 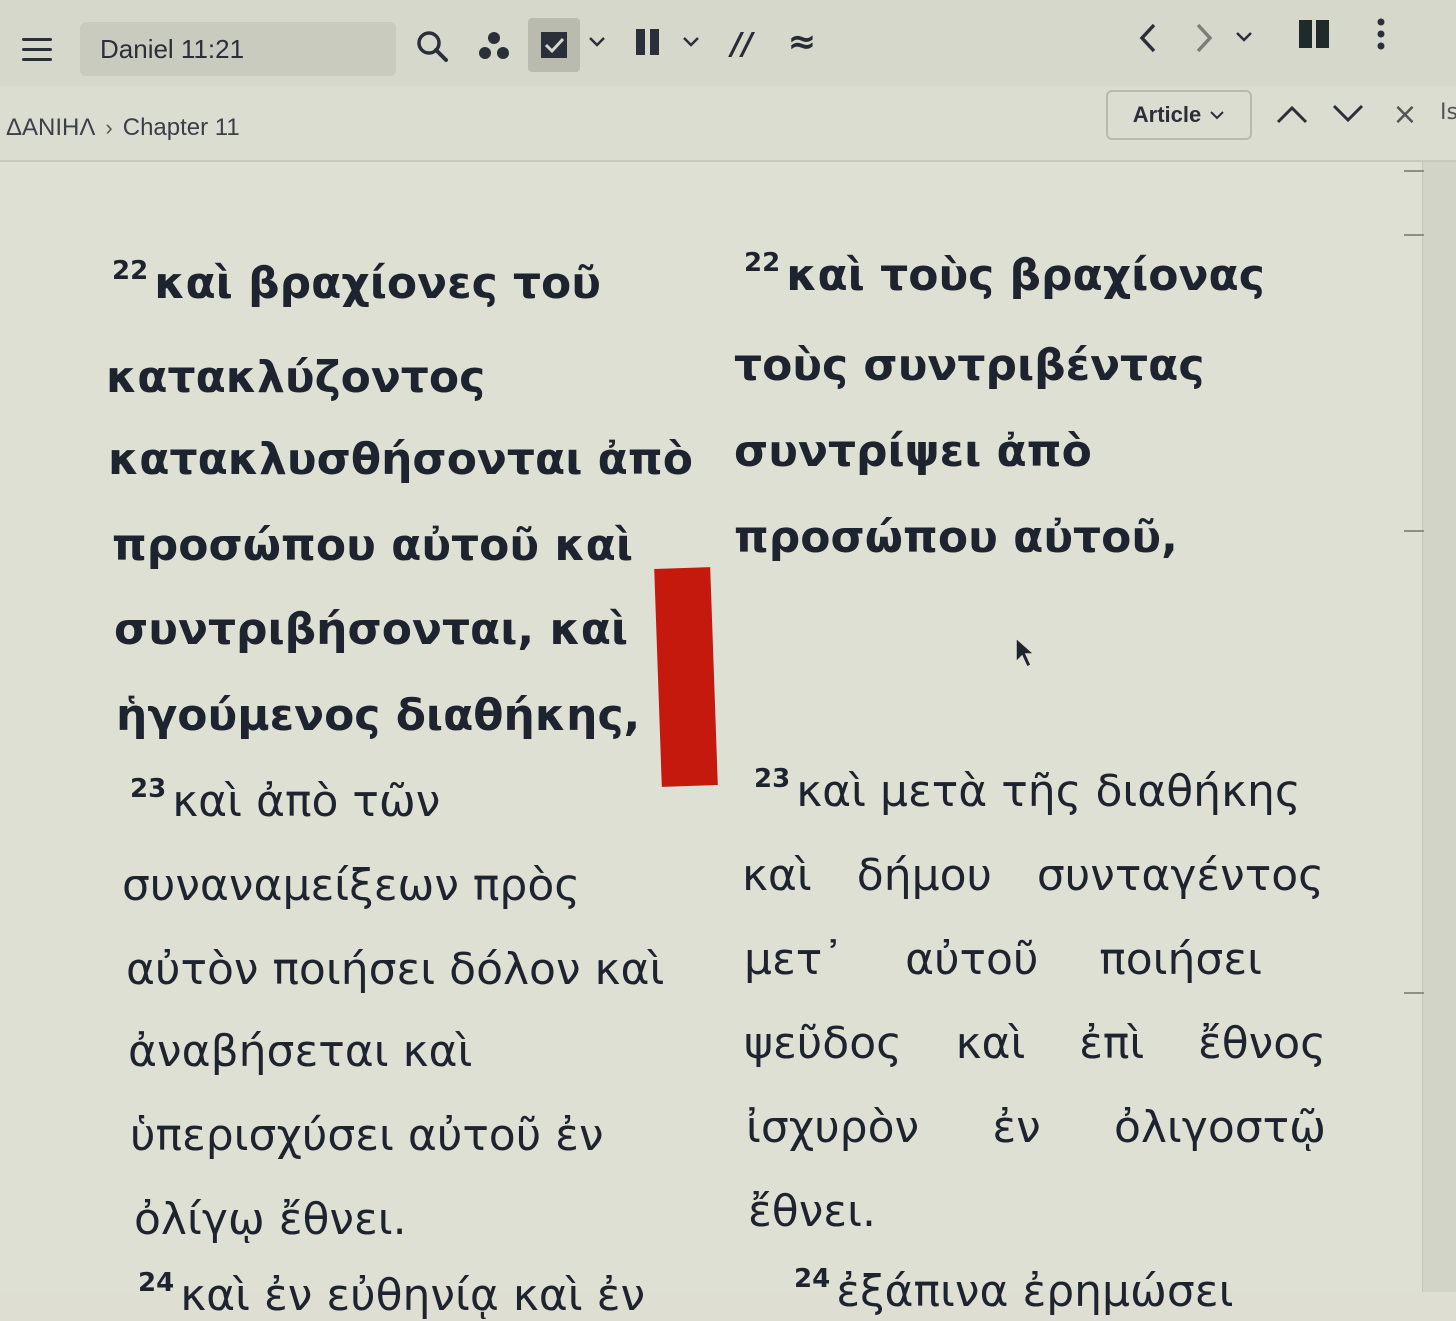 What do you see at coordinates (969, 365) in the screenshot?
I see `verse-line: τοὺς συντριβέντας` at bounding box center [969, 365].